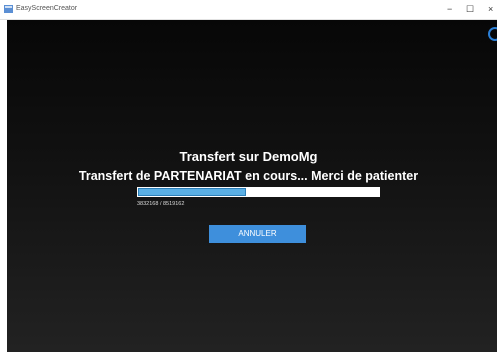  What do you see at coordinates (47, 8) in the screenshot?
I see `window-title: EasyScreenCreator` at bounding box center [47, 8].